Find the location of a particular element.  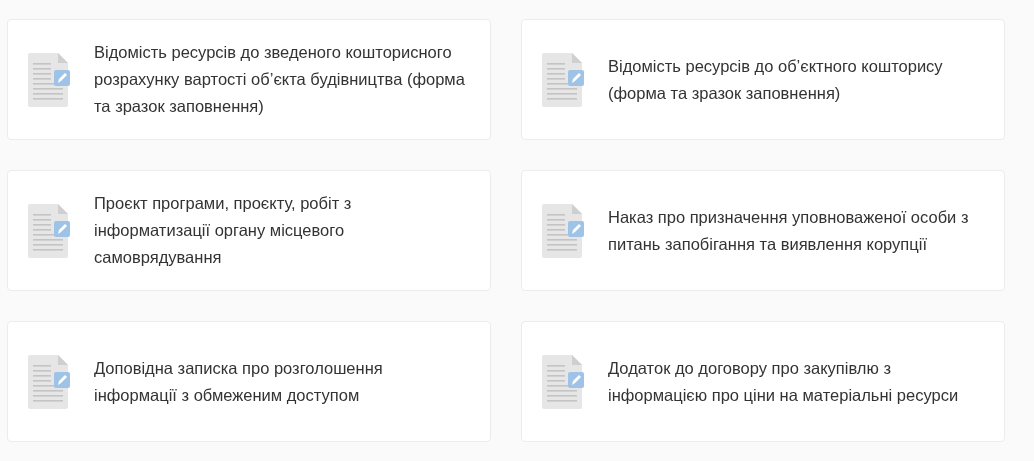

document-card: Додаток до договору про закупівлю з інформацією про ціни на матеріальні ресурси is located at coordinates (763, 381).